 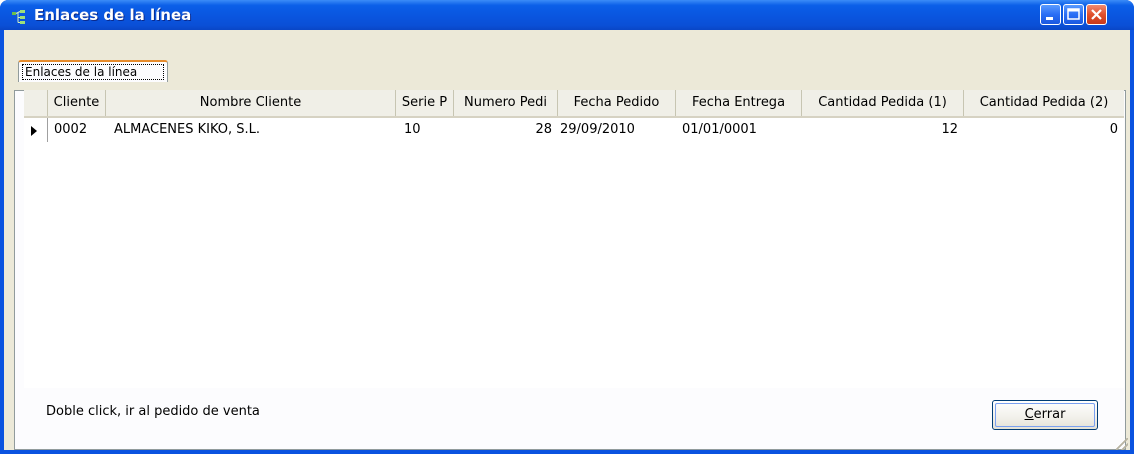 I want to click on tab-enlaces-de-la-linea: Enlaces de la línea, so click(x=93, y=71).